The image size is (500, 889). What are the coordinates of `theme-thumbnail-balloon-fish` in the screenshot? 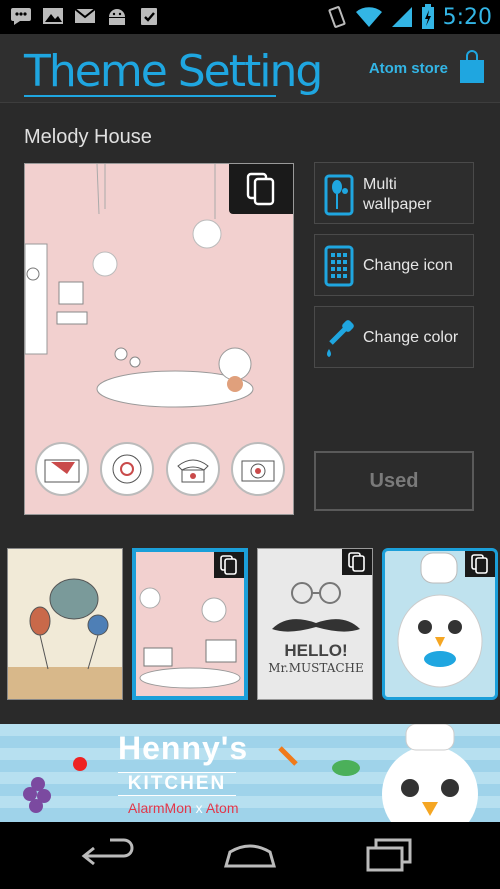 It's located at (65, 624).